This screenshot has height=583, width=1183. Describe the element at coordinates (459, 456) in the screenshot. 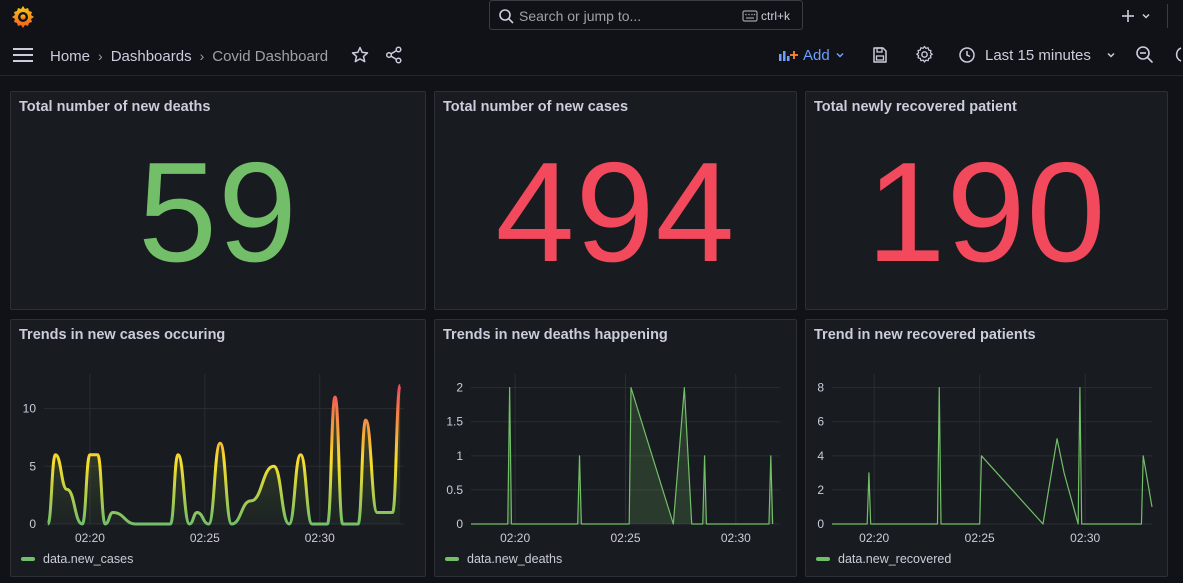

I see `y-tick-label: 1` at that location.